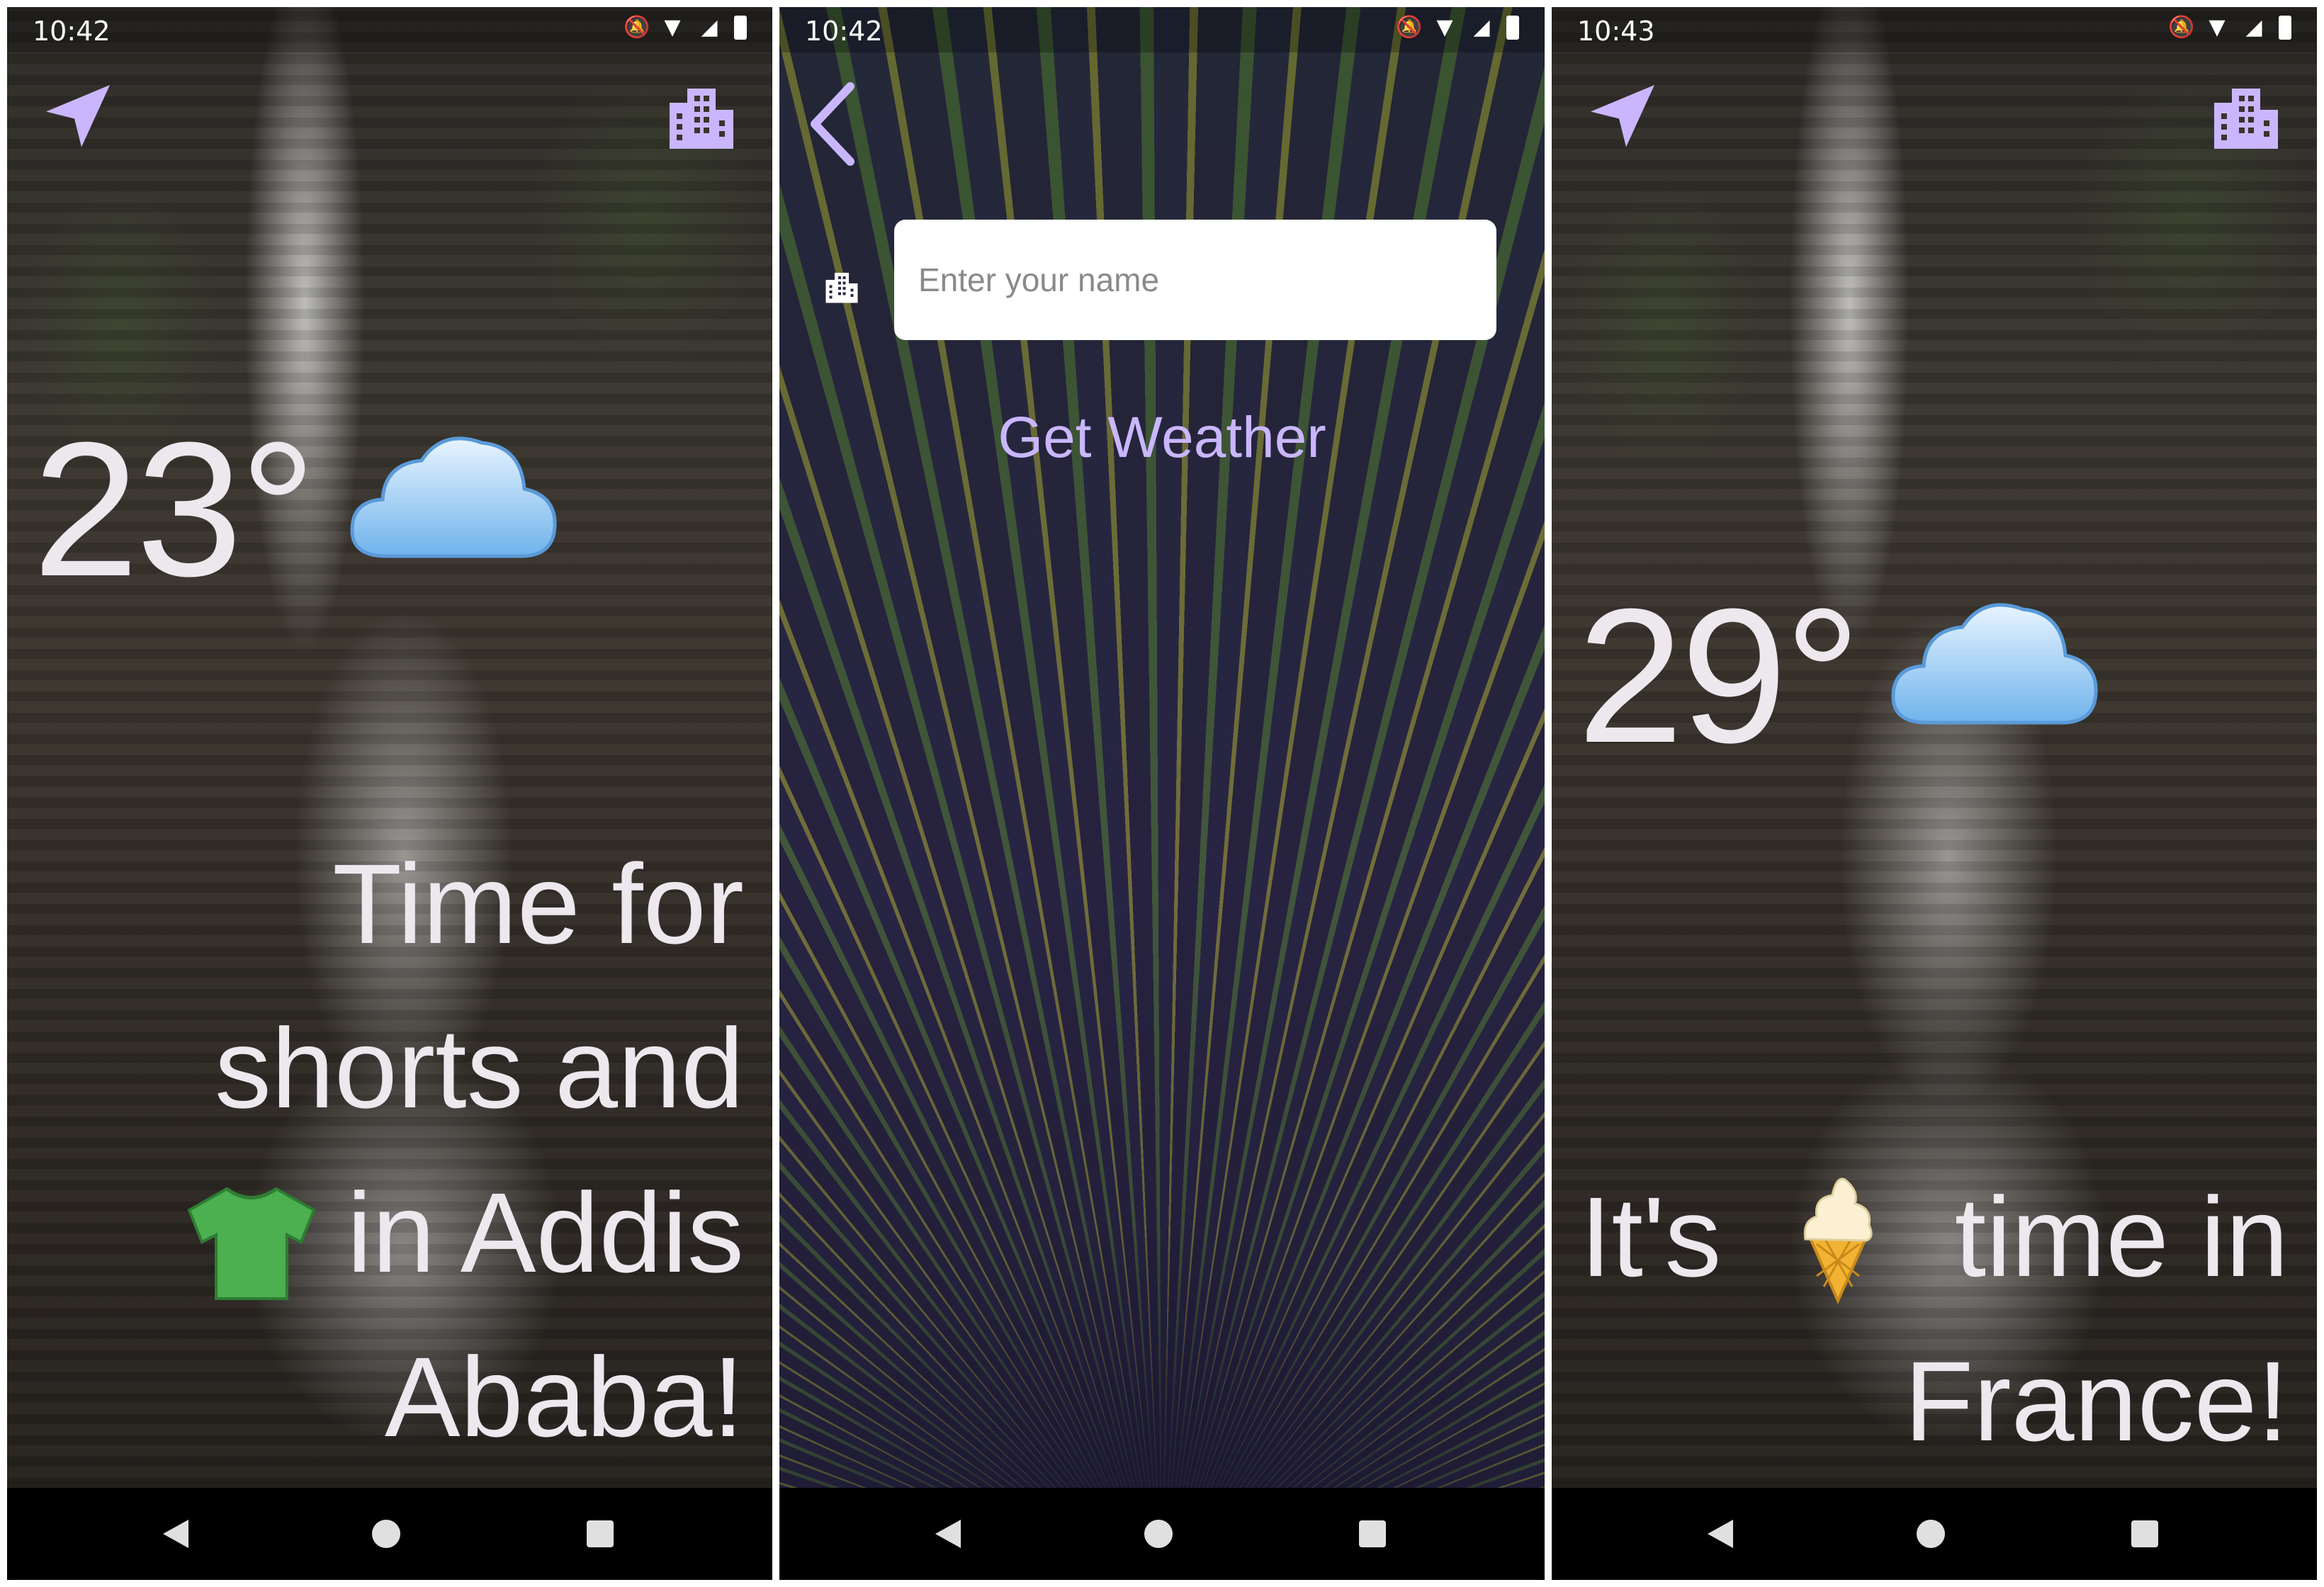 Image resolution: width=2324 pixels, height=1587 pixels. What do you see at coordinates (389, 1150) in the screenshot?
I see `weather-message: Time for shorts and in Addis Ababa!` at bounding box center [389, 1150].